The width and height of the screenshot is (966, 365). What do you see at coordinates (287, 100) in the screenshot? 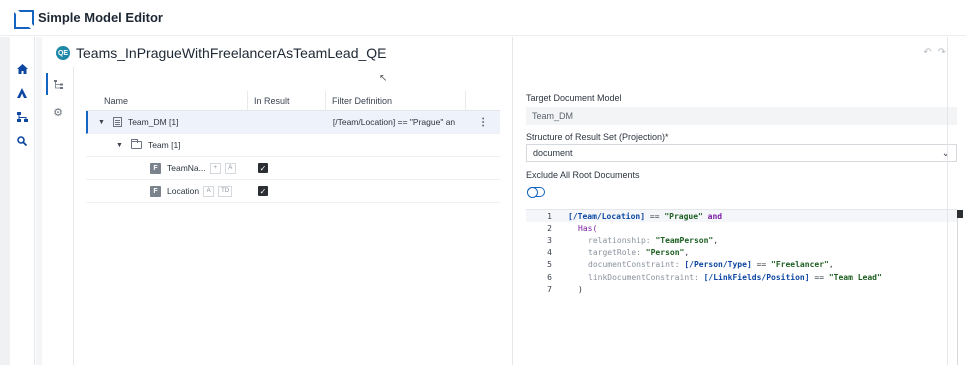
I see `column-header-in-result: In Result` at bounding box center [287, 100].